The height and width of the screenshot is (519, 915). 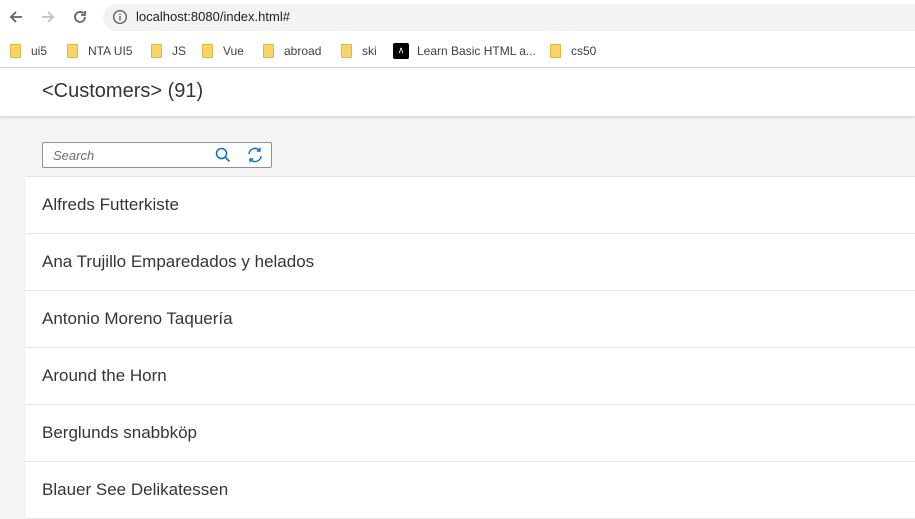 What do you see at coordinates (509, 17) in the screenshot?
I see `address-bar: localhost:8080/index.html#` at bounding box center [509, 17].